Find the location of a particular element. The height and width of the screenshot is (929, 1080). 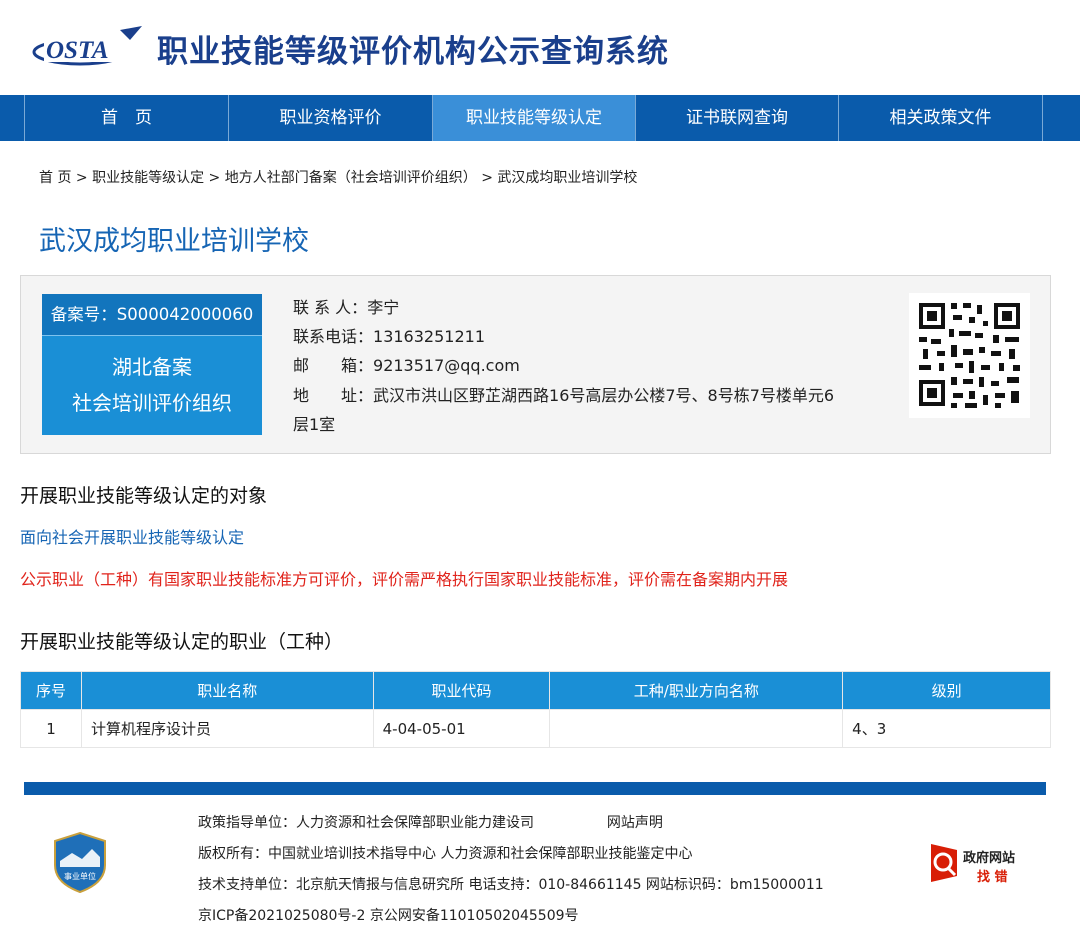

cell-job-direction is located at coordinates (696, 728).